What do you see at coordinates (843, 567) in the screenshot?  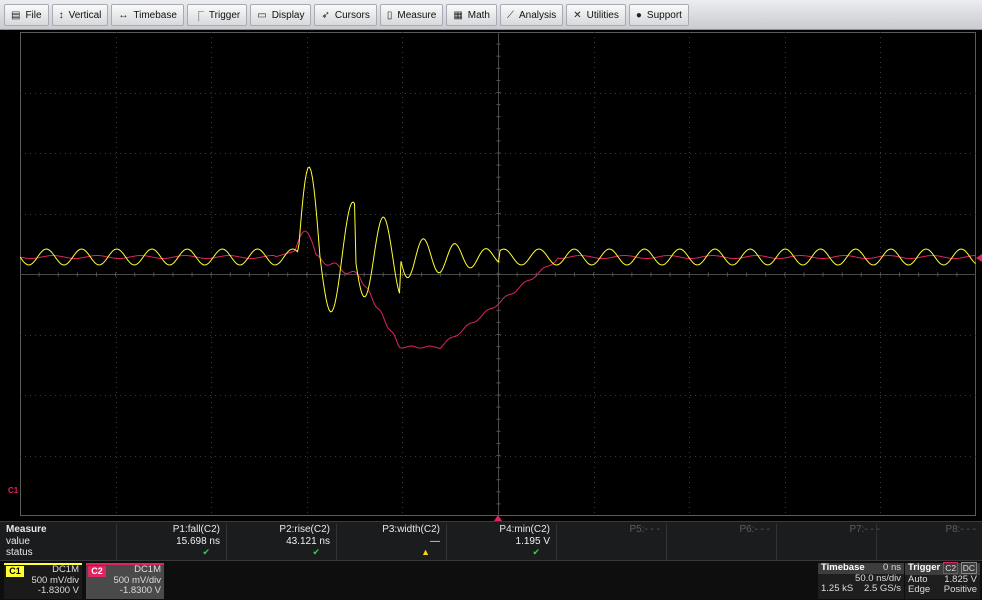 I see `timebase-title: Timebase` at bounding box center [843, 567].